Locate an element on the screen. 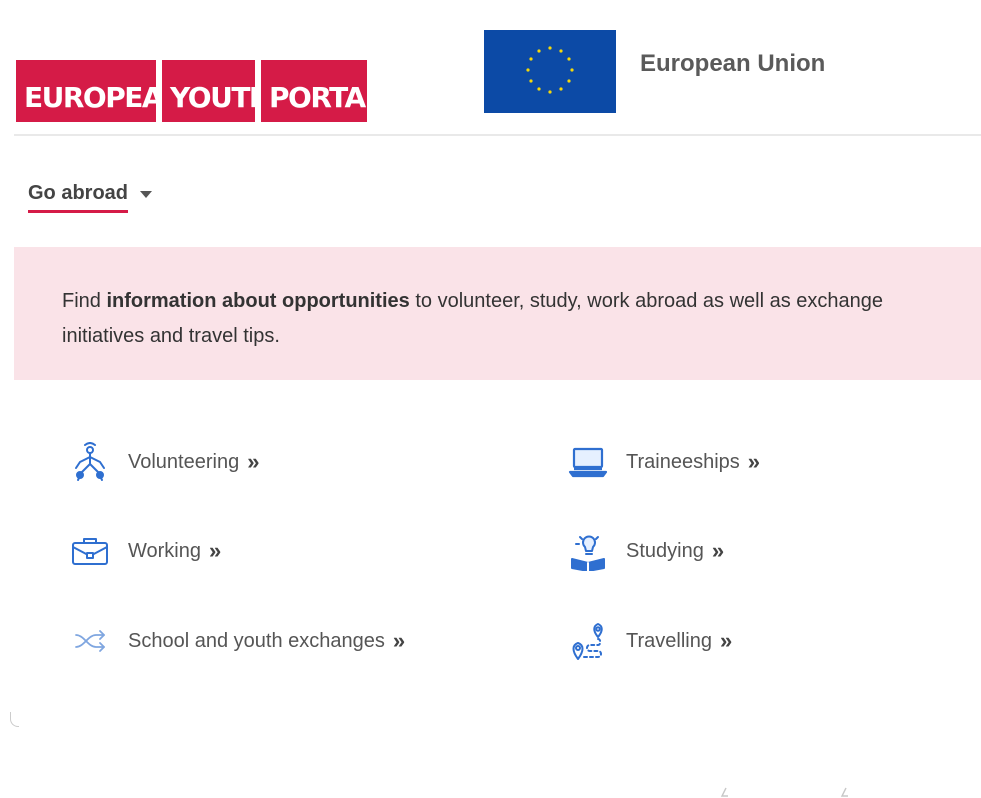  eu-branding: European Union is located at coordinates (654, 71).